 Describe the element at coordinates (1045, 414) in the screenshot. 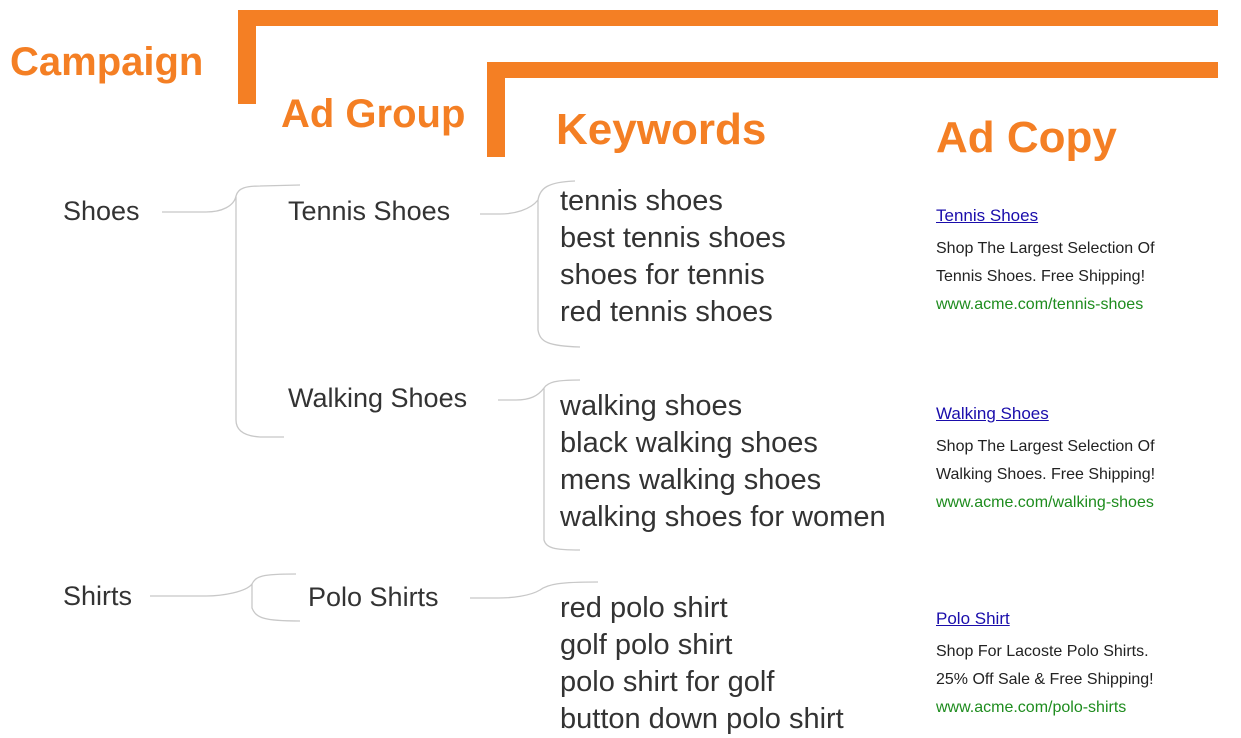

I see `ad-title-link: Walking Shoes` at that location.